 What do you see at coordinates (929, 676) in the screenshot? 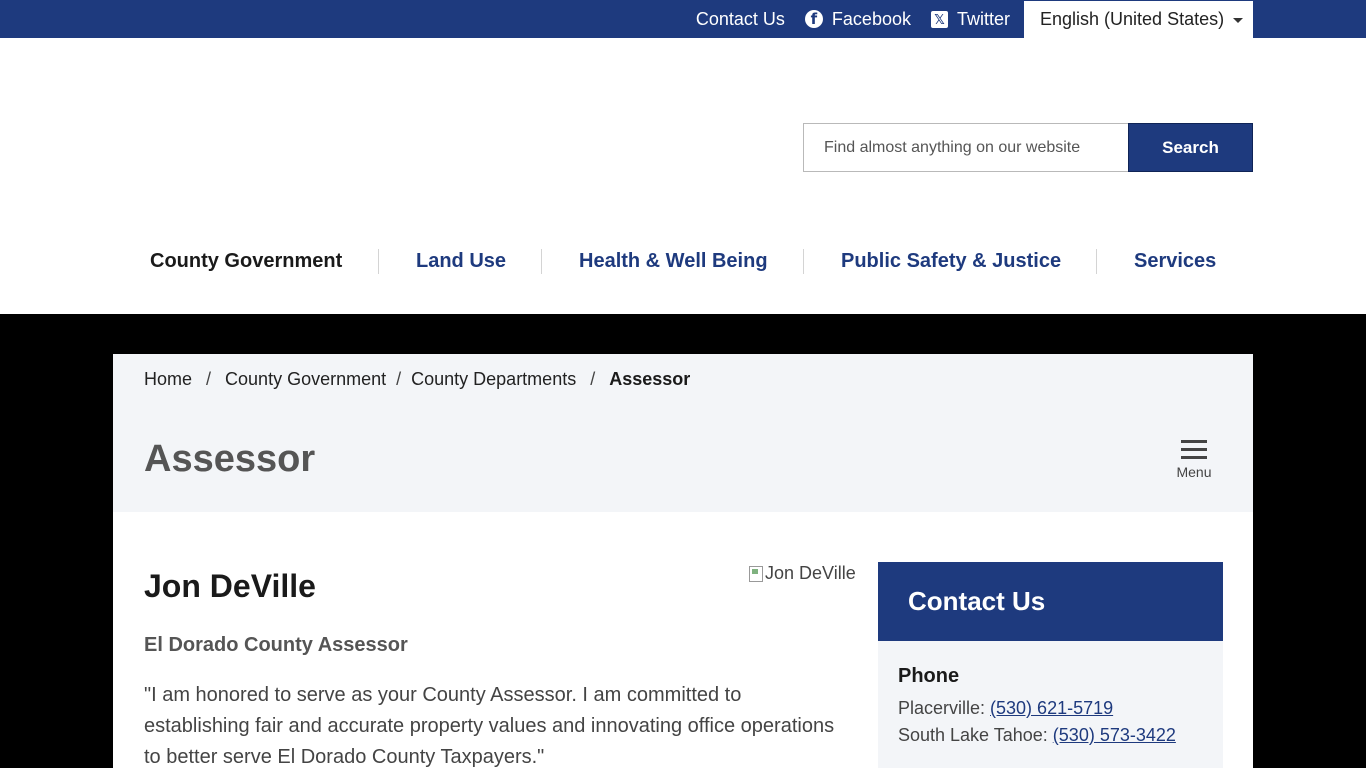
I see `phone-heading: Phone` at bounding box center [929, 676].